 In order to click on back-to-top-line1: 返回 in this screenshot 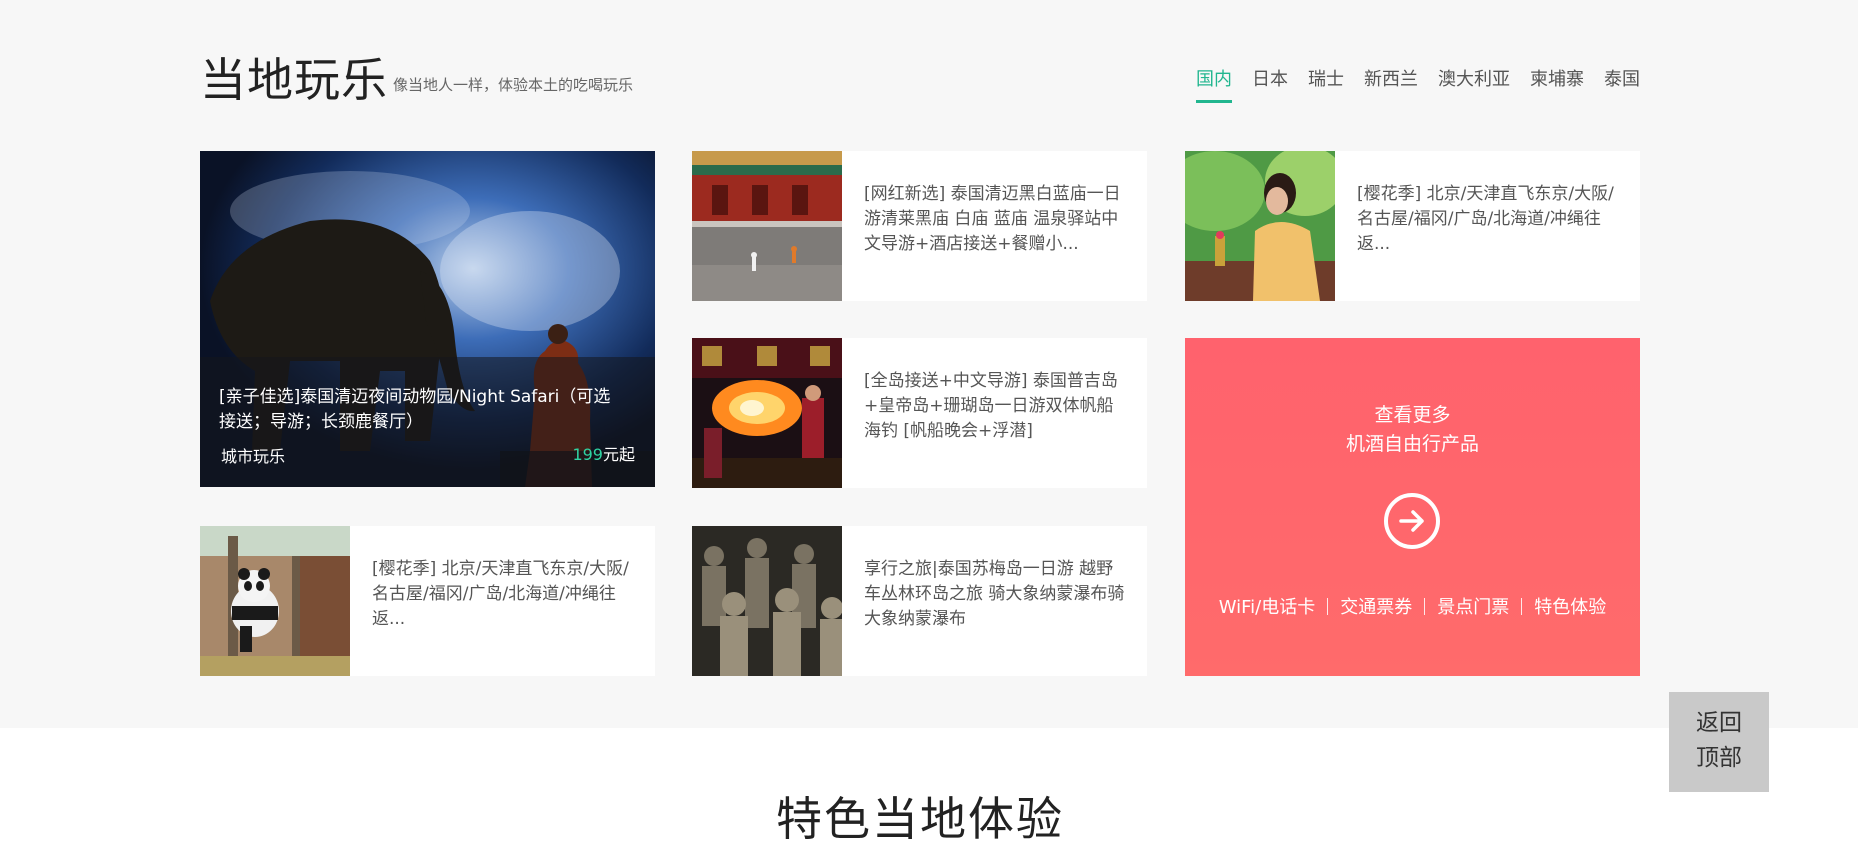, I will do `click(1719, 723)`.